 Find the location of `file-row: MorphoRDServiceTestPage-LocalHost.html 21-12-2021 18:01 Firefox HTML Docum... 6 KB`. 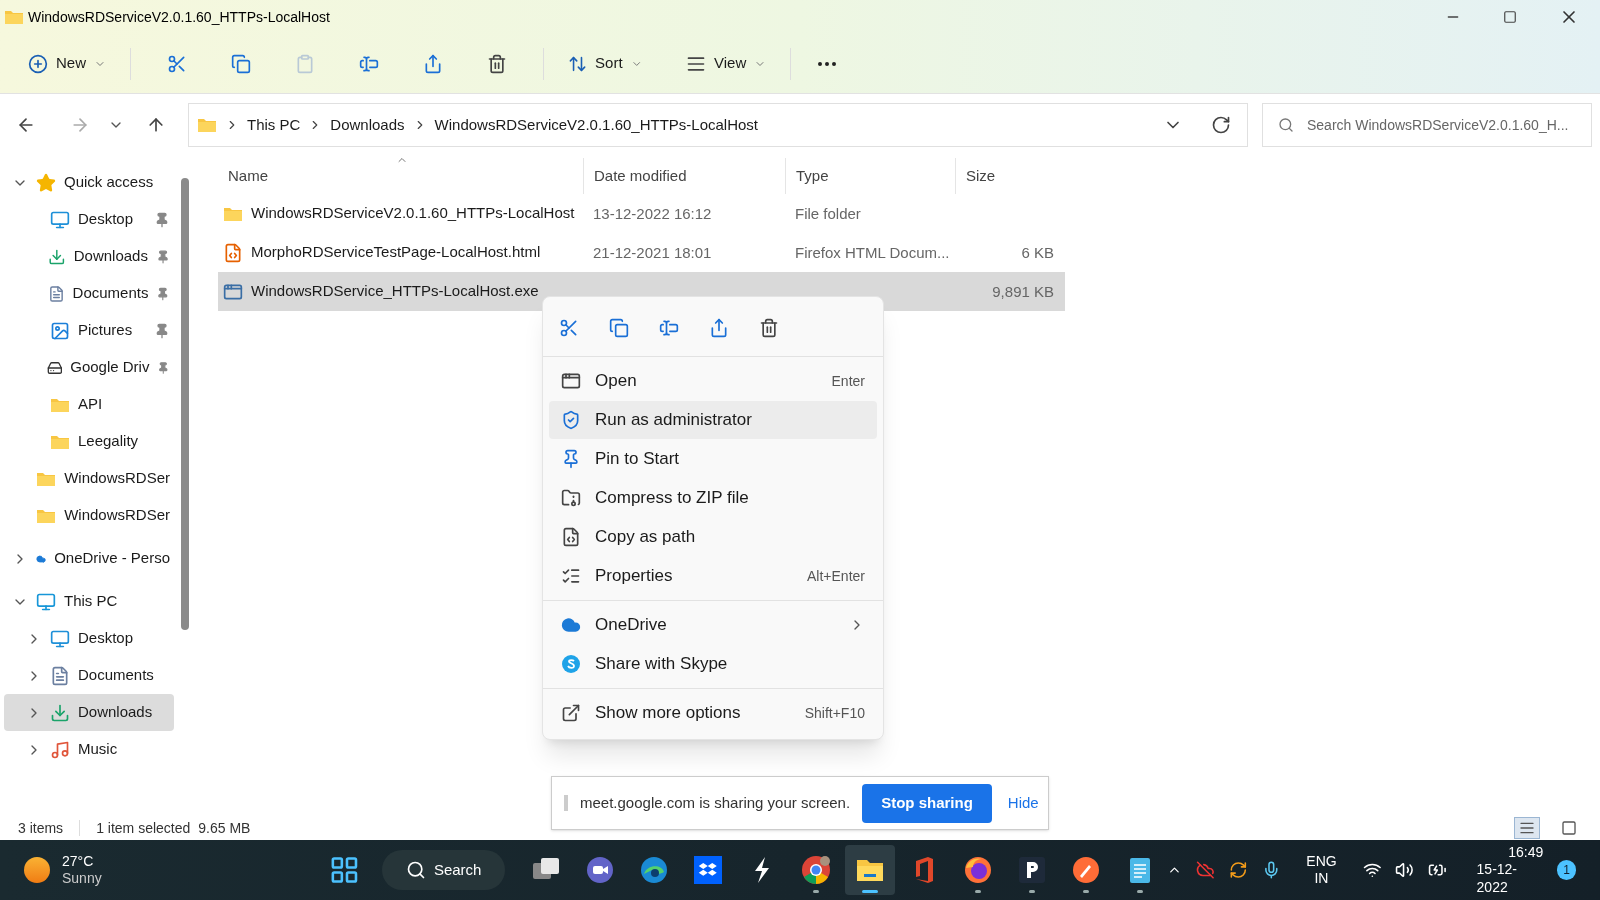

file-row: MorphoRDServiceTestPage-LocalHost.html 21-12-2021 18:01 Firefox HTML Docum... 6 KB is located at coordinates (641, 252).